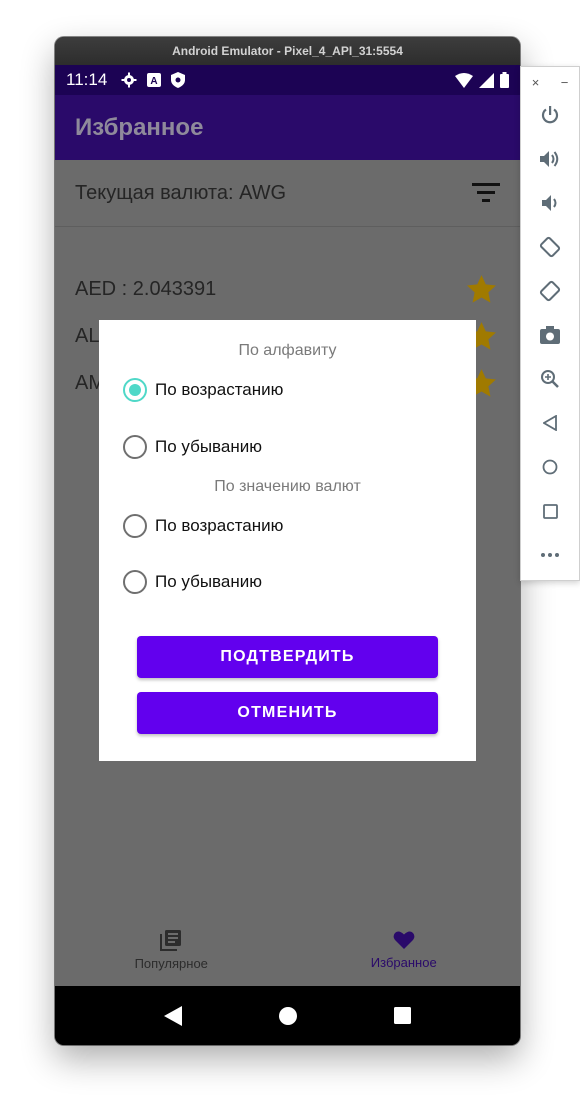 The image size is (580, 1118). I want to click on svg-text: A, so click(154, 81).